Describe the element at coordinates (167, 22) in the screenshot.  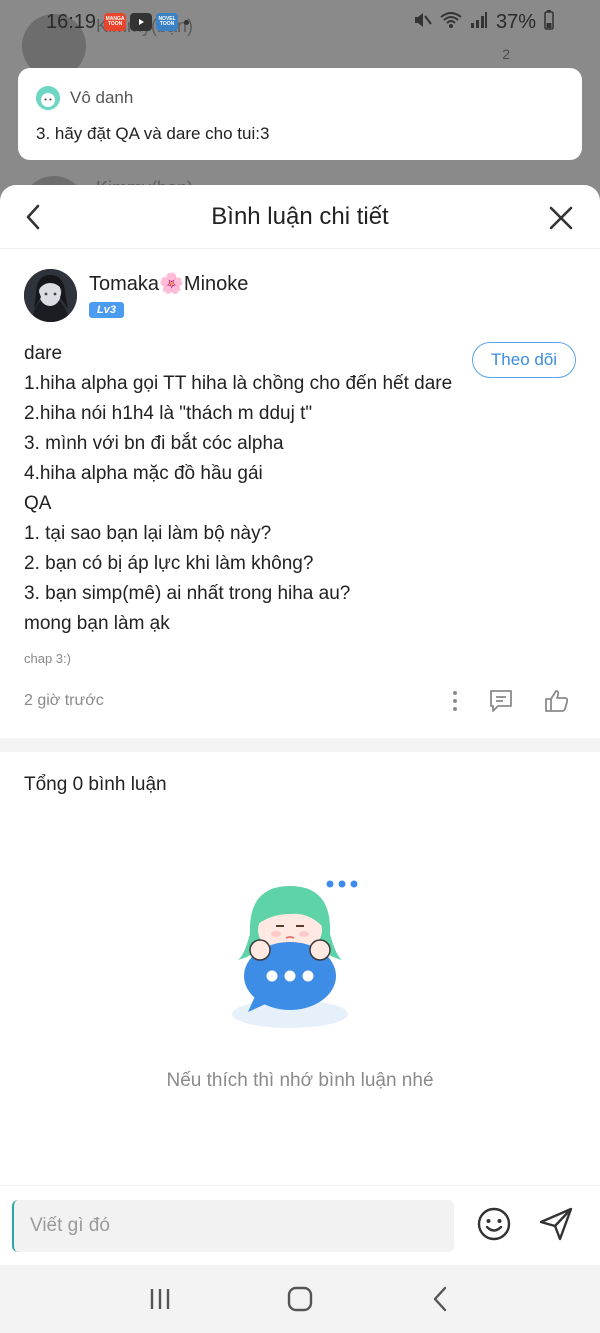
I see `noveltoon-app-icon: NOVEL TOON` at that location.